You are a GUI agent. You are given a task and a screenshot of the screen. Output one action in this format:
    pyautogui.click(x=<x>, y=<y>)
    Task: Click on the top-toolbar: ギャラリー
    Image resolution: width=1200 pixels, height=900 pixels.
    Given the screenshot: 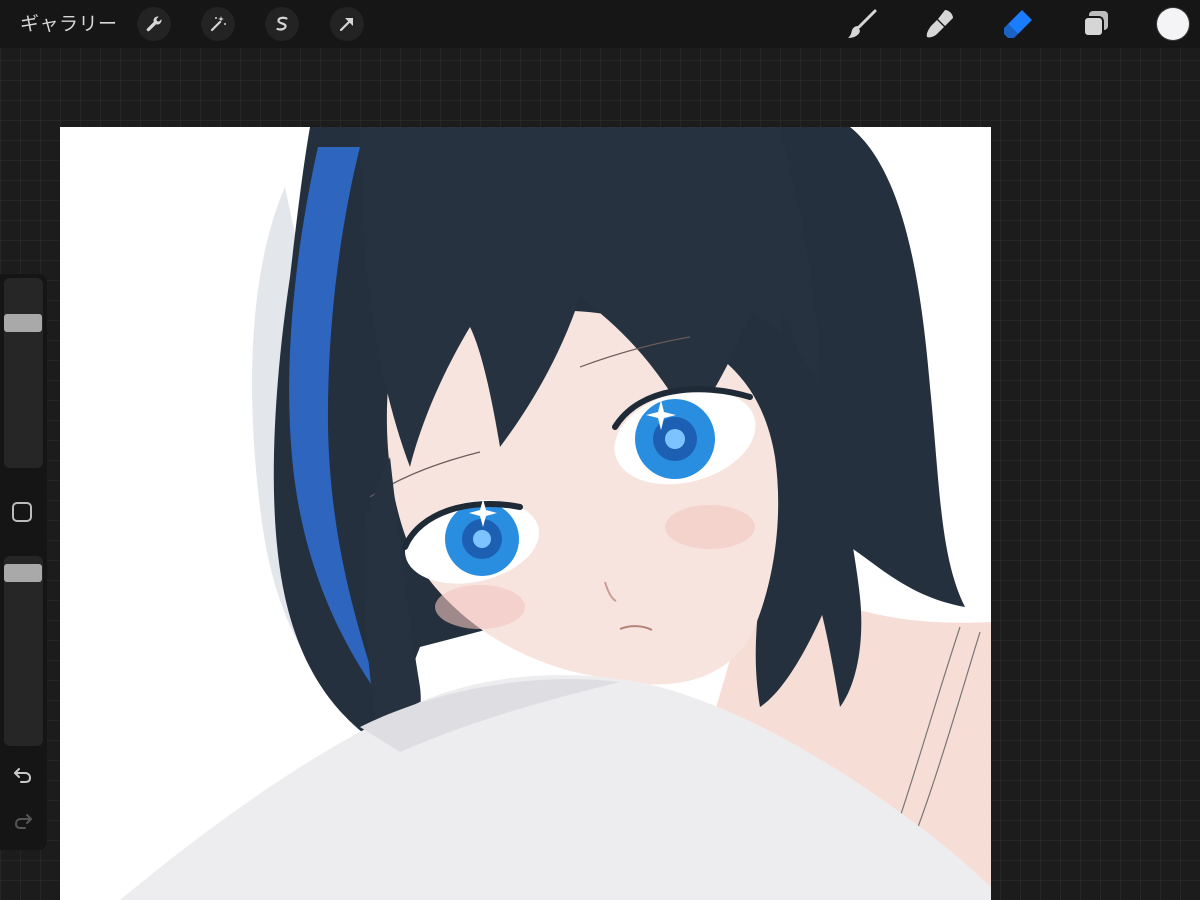 What is the action you would take?
    pyautogui.click(x=600, y=24)
    